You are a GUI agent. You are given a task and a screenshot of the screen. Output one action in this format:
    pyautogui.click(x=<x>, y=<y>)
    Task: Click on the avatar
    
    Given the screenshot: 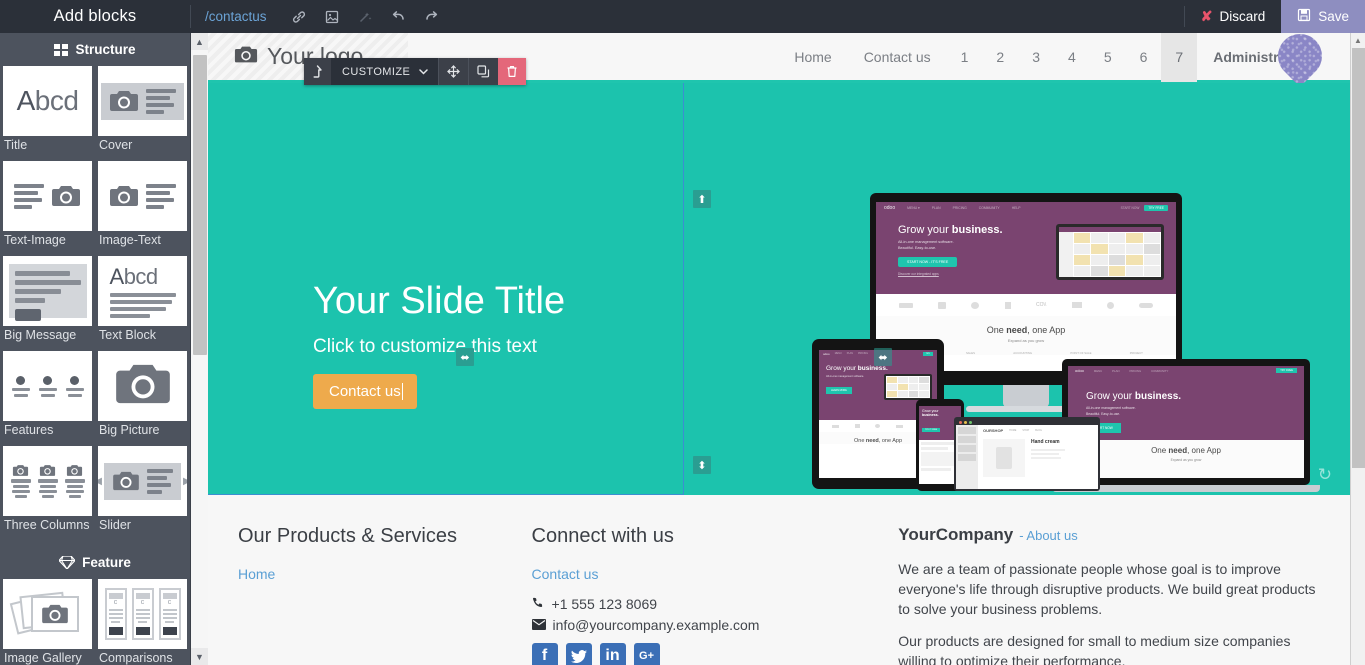 What is the action you would take?
    pyautogui.click(x=1300, y=60)
    